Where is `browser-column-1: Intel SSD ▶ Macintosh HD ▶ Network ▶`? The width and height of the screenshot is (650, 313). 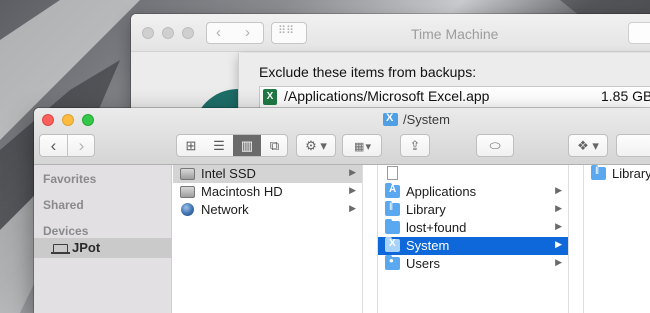
browser-column-1: Intel SSD ▶ Macintosh HD ▶ Network ▶ is located at coordinates (268, 239).